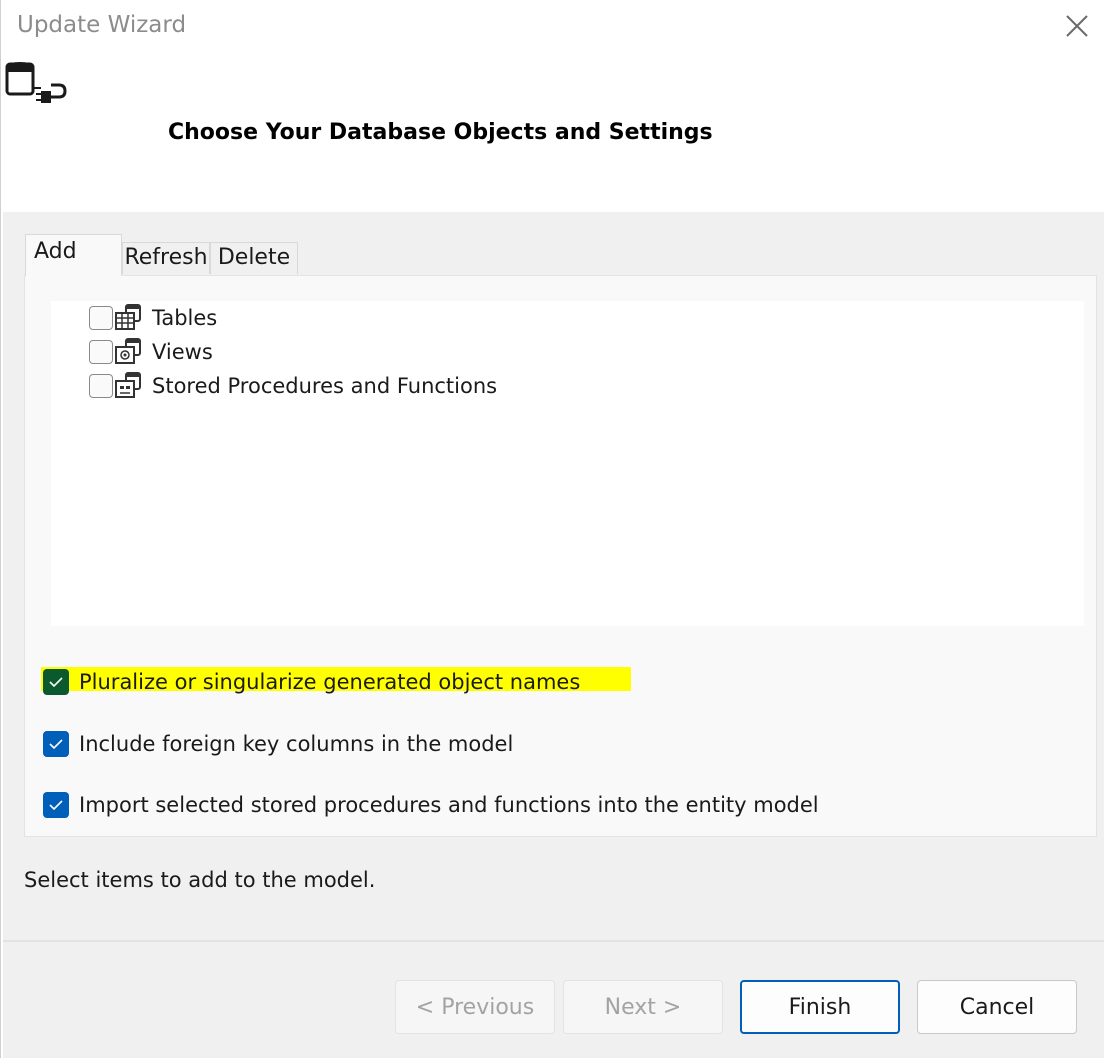 The width and height of the screenshot is (1104, 1058). What do you see at coordinates (36, 82) in the screenshot?
I see `database-connection-icon` at bounding box center [36, 82].